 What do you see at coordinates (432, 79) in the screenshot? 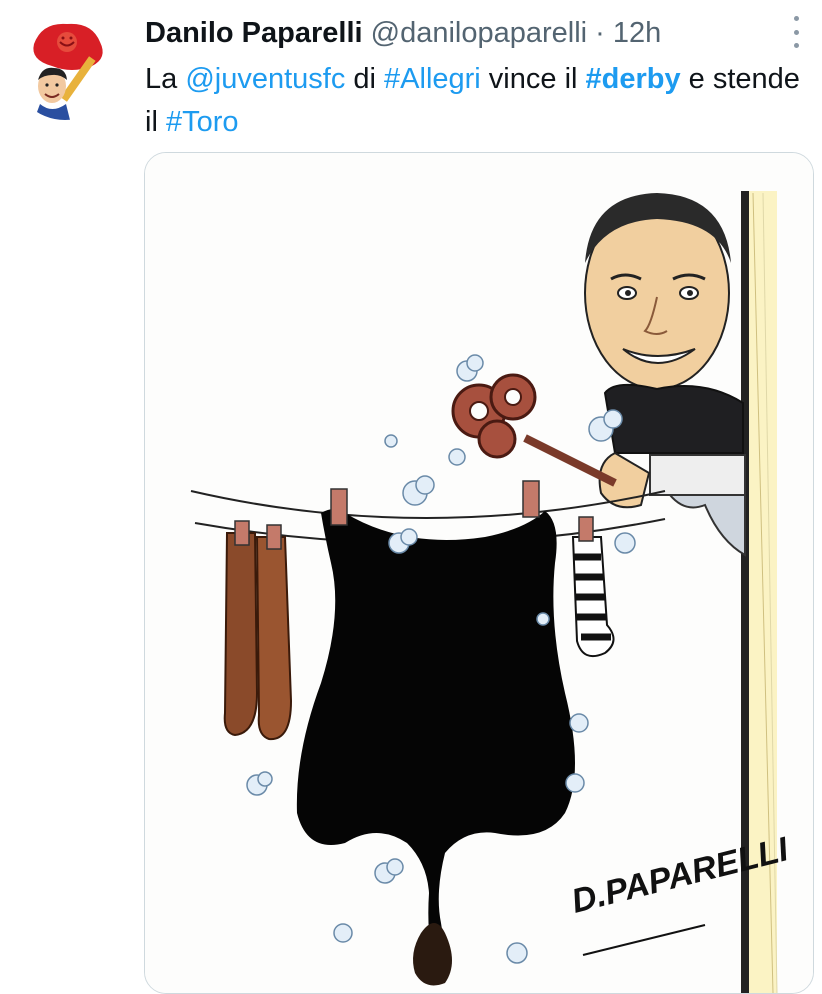
I see `hashtag-allegri: #Allegri` at bounding box center [432, 79].